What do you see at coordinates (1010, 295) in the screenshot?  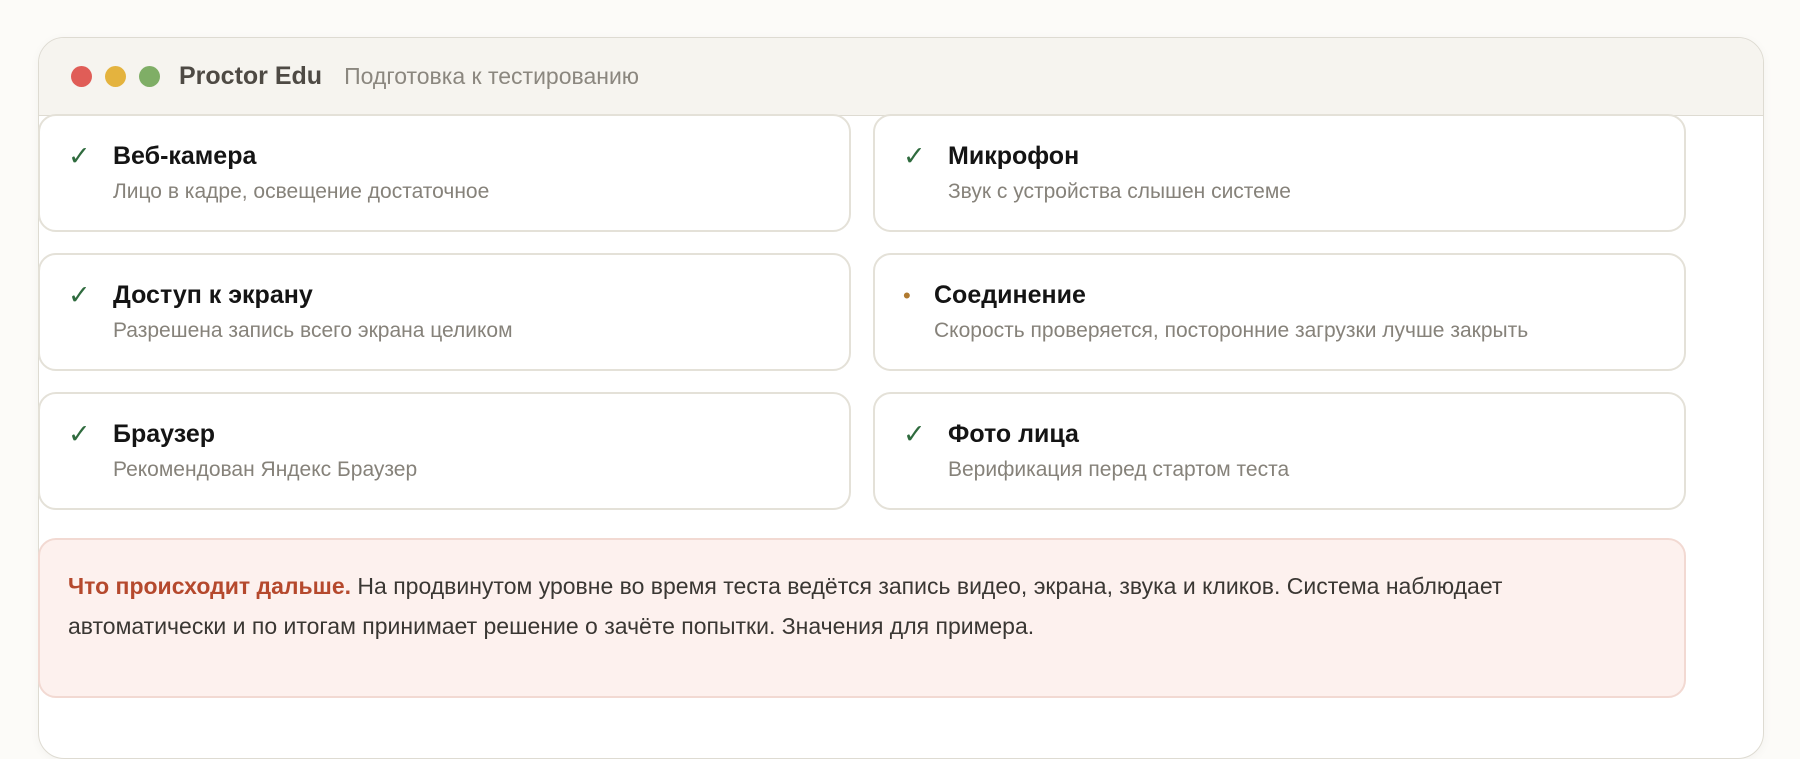 I see `check-title: Соединение` at bounding box center [1010, 295].